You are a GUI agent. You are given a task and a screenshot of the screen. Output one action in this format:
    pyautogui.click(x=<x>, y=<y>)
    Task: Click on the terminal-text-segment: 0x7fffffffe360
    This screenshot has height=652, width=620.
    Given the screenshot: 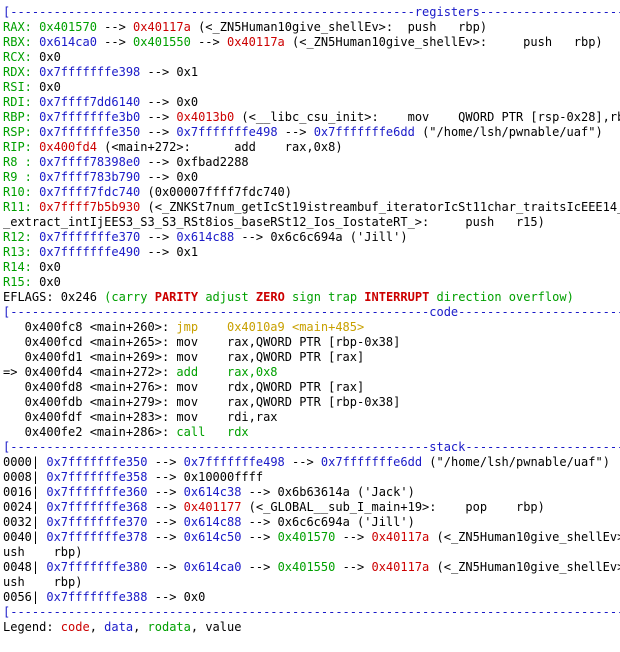 What is the action you would take?
    pyautogui.click(x=97, y=492)
    